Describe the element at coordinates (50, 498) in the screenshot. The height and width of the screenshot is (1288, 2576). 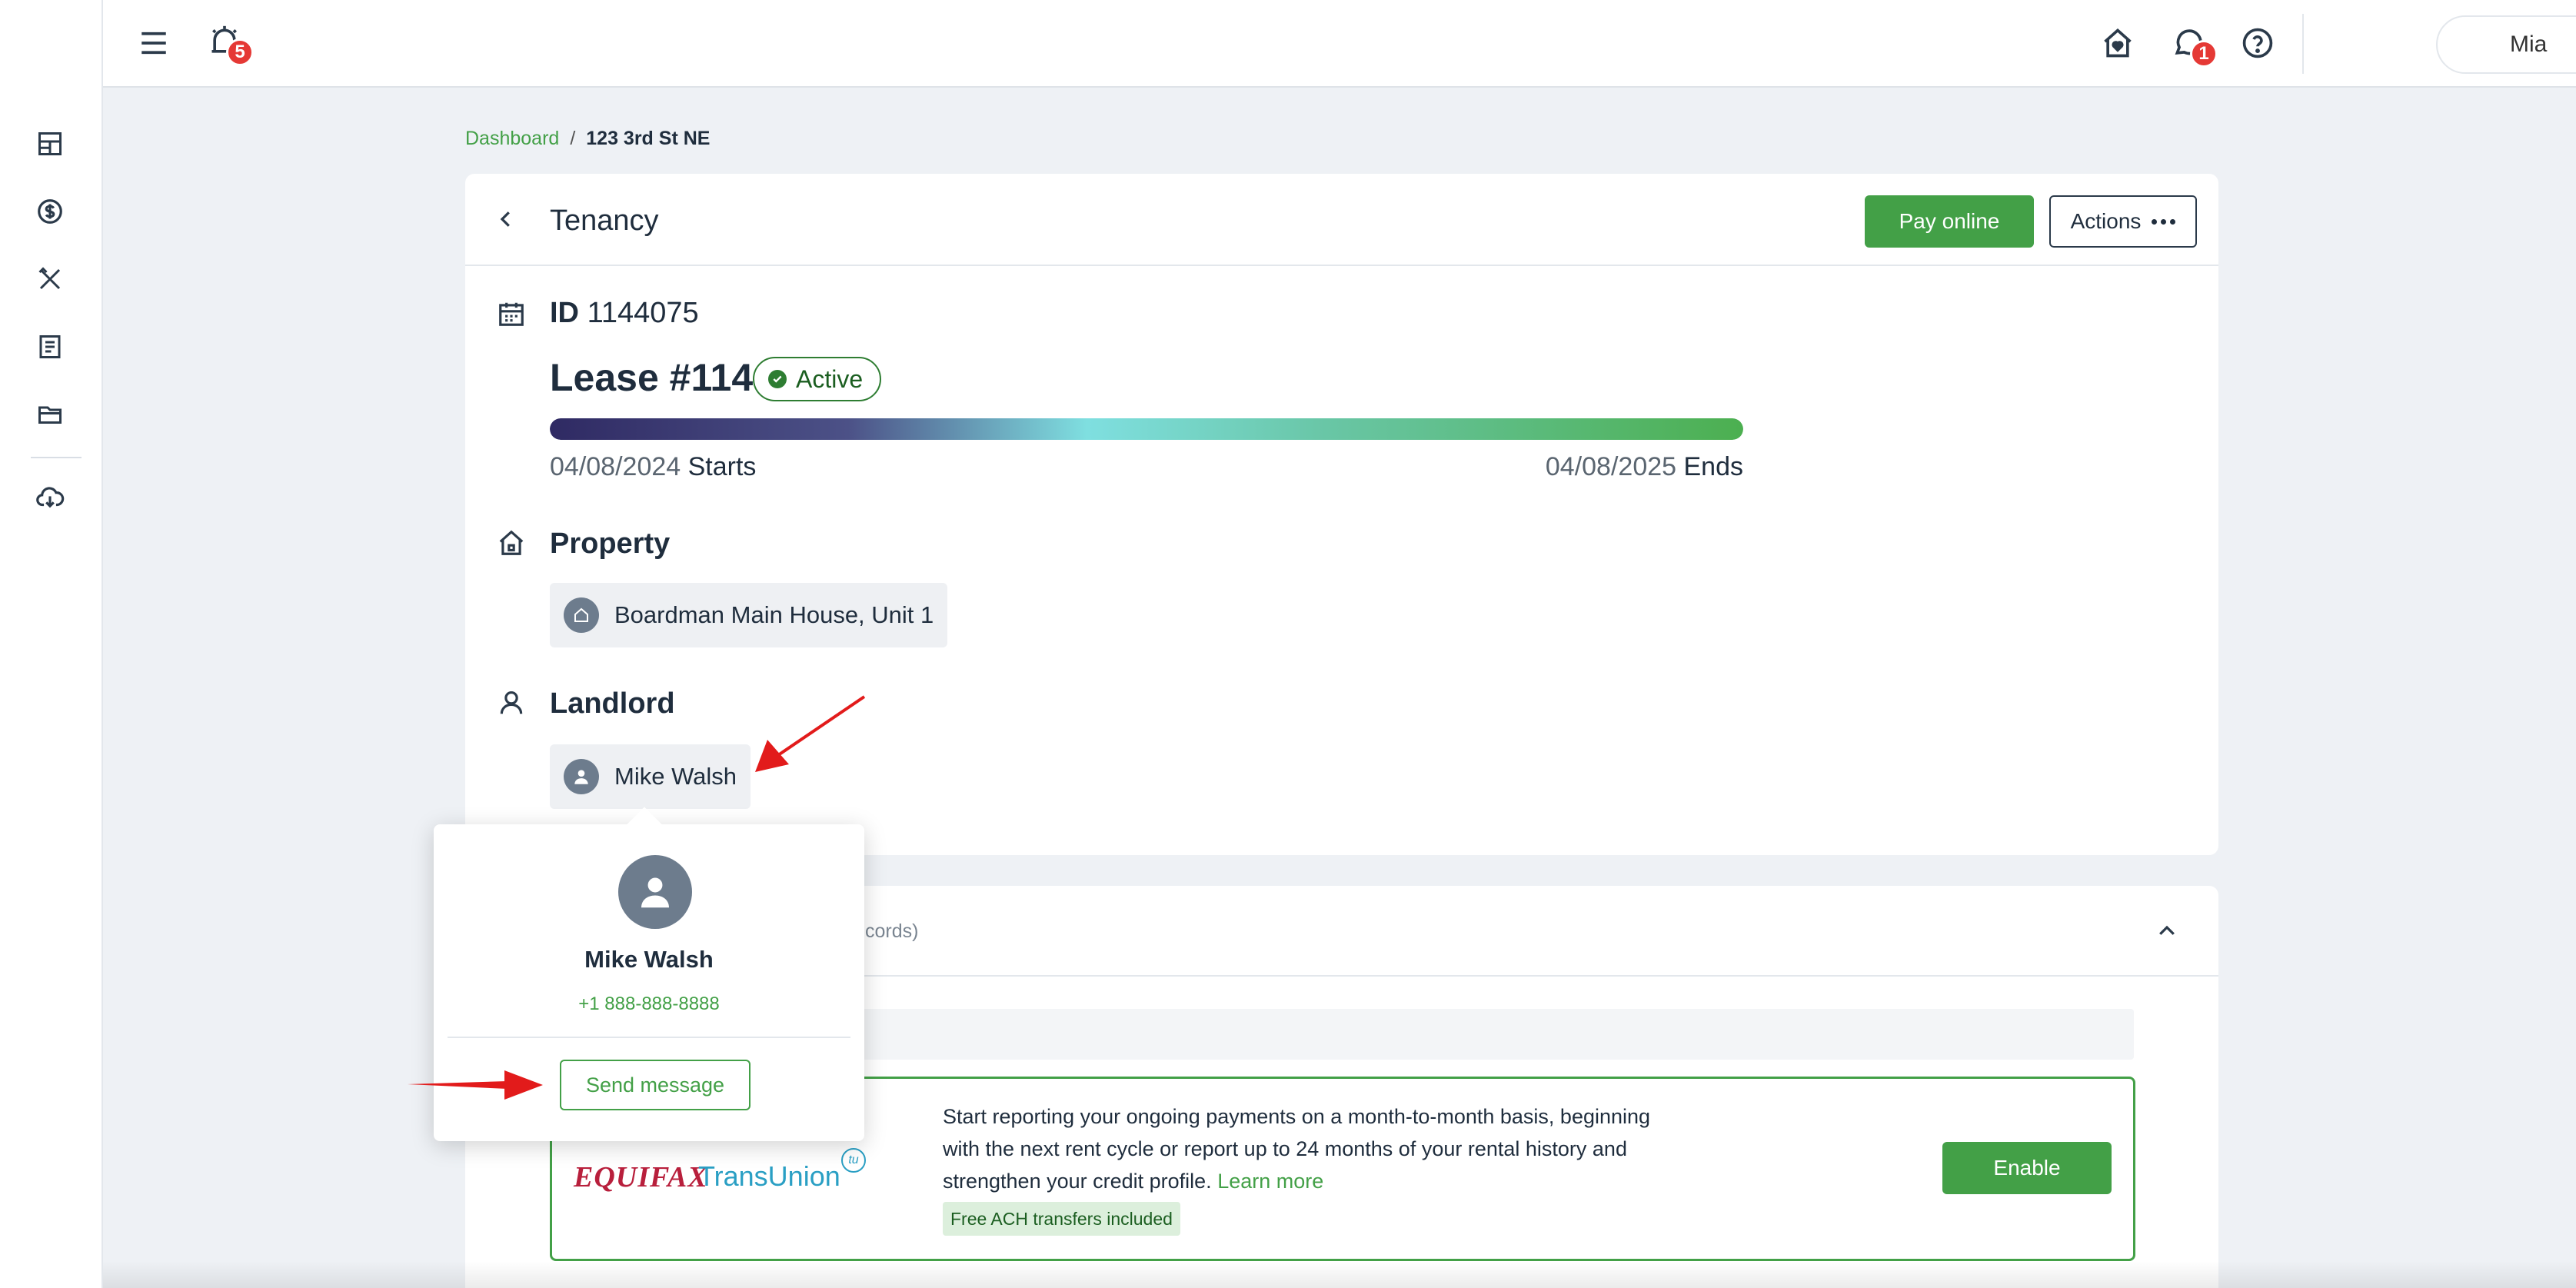
I see `cloud-download-icon` at that location.